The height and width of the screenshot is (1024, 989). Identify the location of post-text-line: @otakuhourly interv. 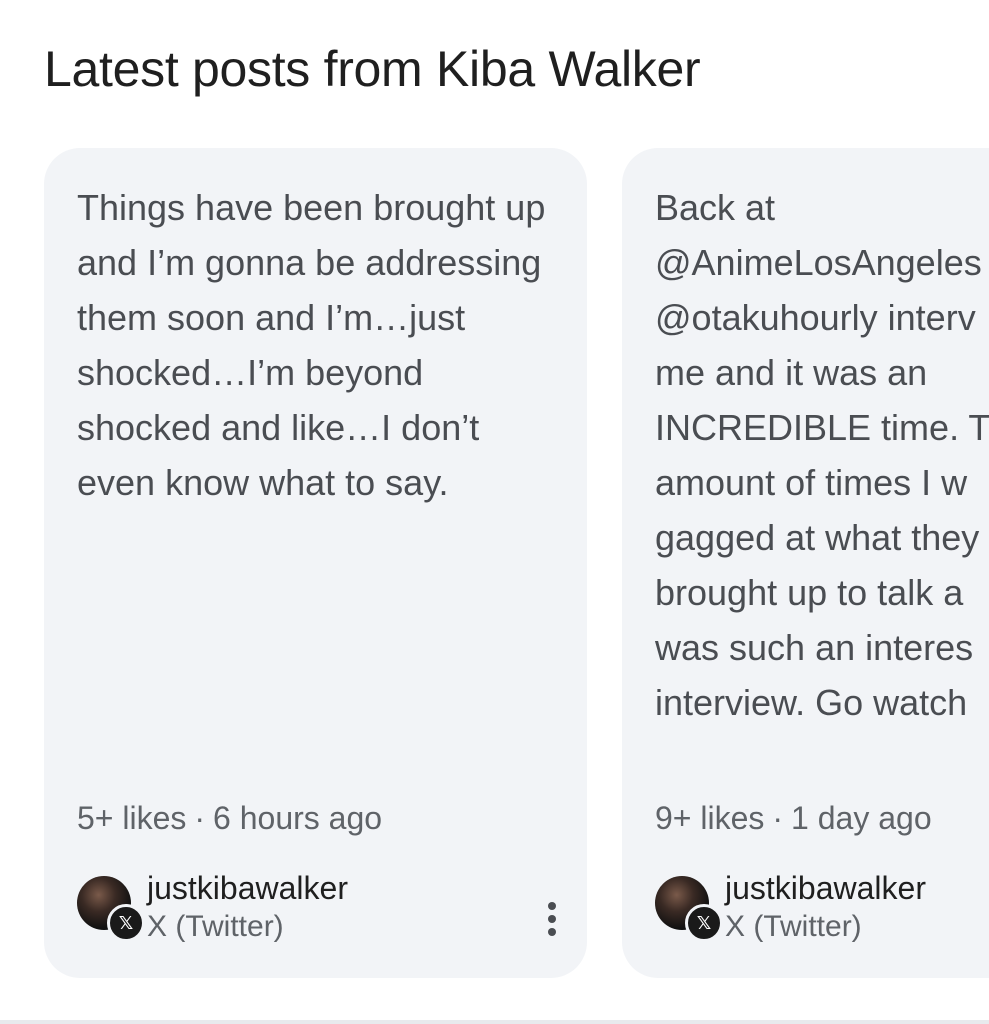
(815, 317).